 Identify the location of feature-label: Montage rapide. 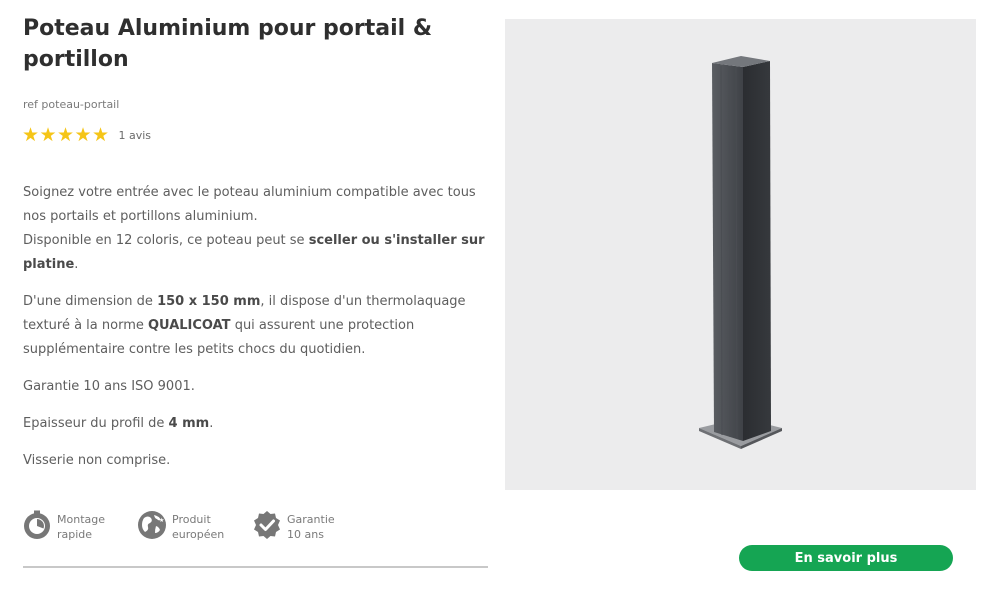
(81, 527).